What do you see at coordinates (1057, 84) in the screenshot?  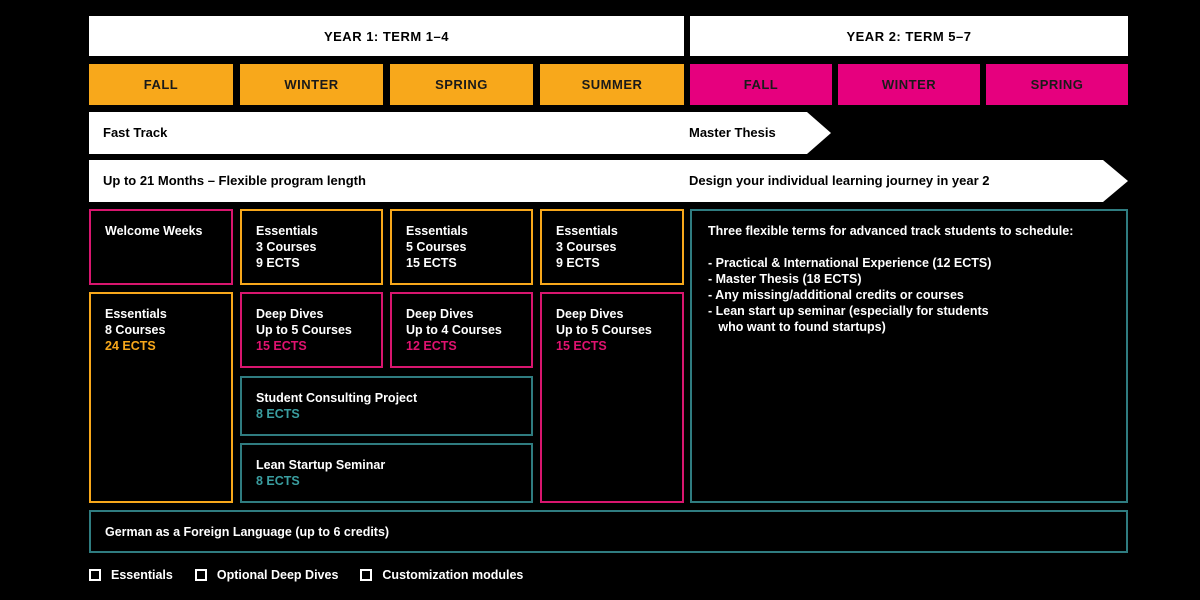 I see `term-spring-year2: SPRING` at bounding box center [1057, 84].